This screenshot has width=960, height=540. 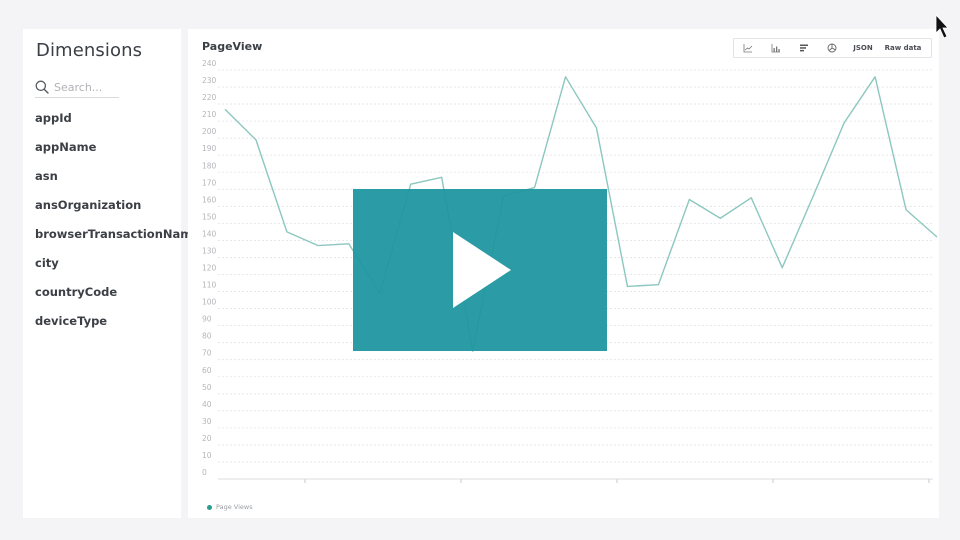 What do you see at coordinates (209, 80) in the screenshot?
I see `y-tick-label-230: 230` at bounding box center [209, 80].